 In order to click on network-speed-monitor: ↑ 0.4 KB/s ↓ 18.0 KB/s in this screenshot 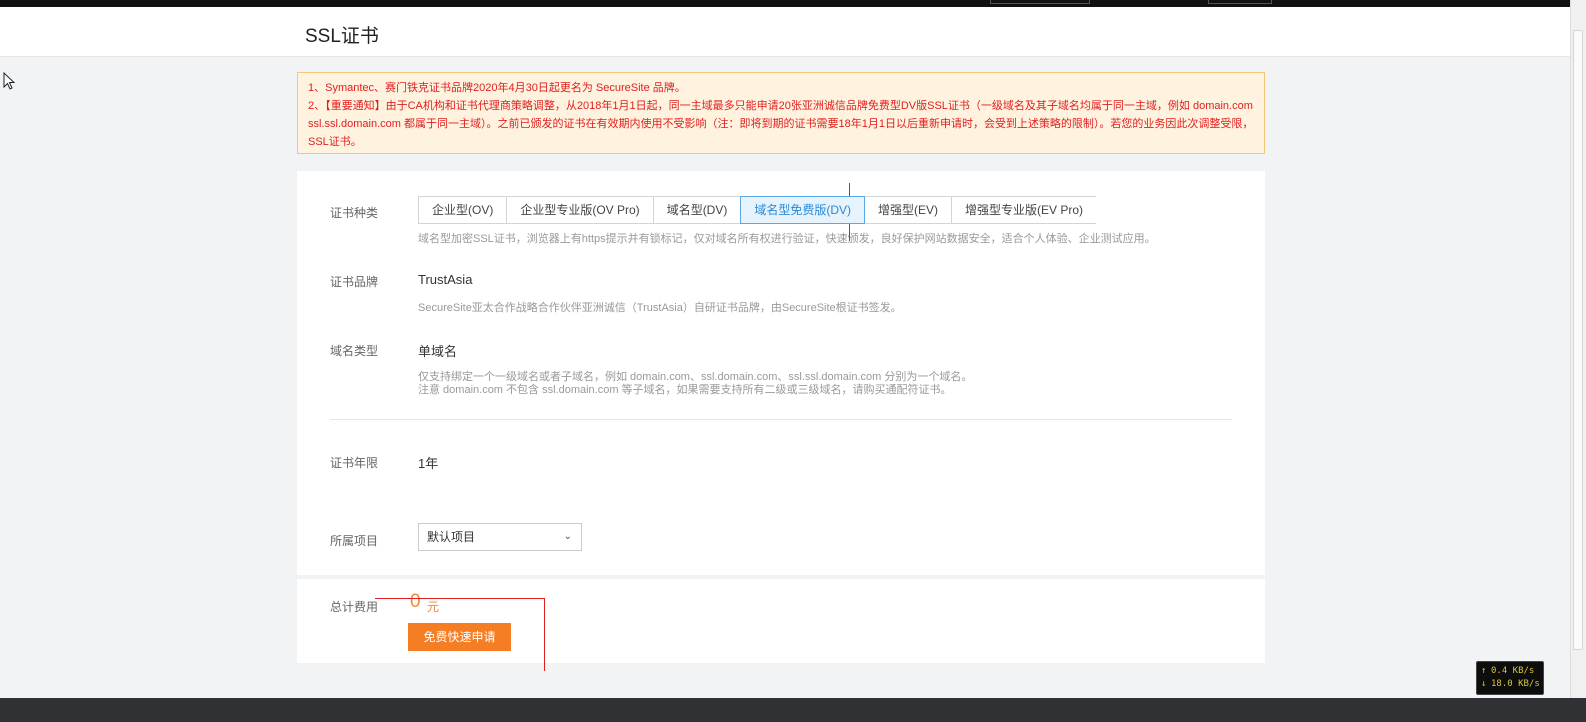, I will do `click(1510, 678)`.